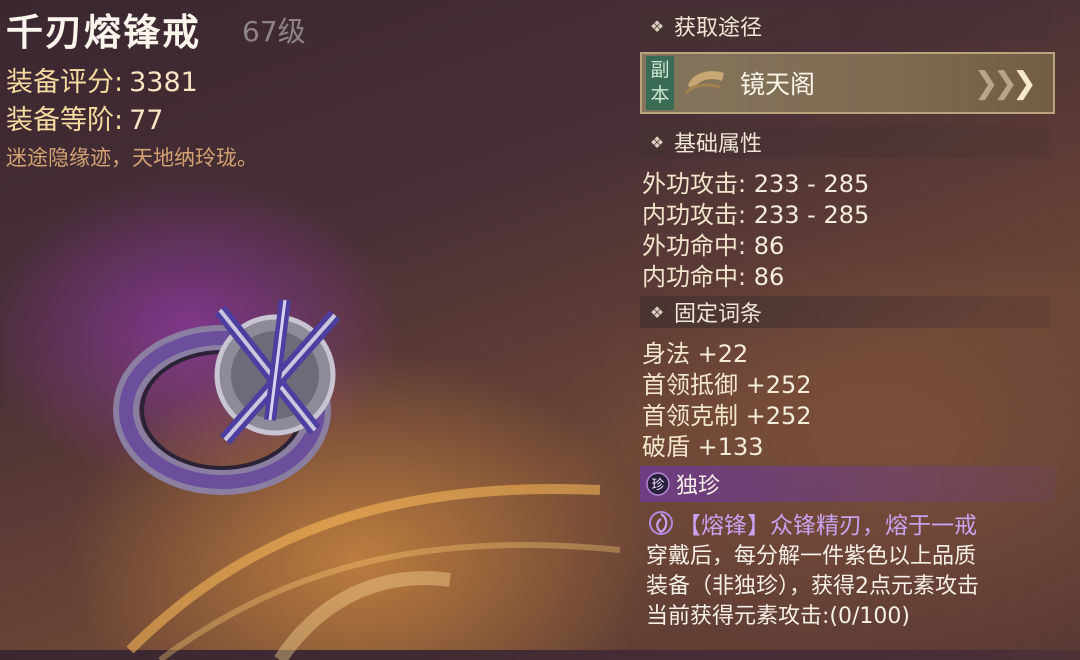  I want to click on fixed-header-label: 固定词条, so click(718, 314).